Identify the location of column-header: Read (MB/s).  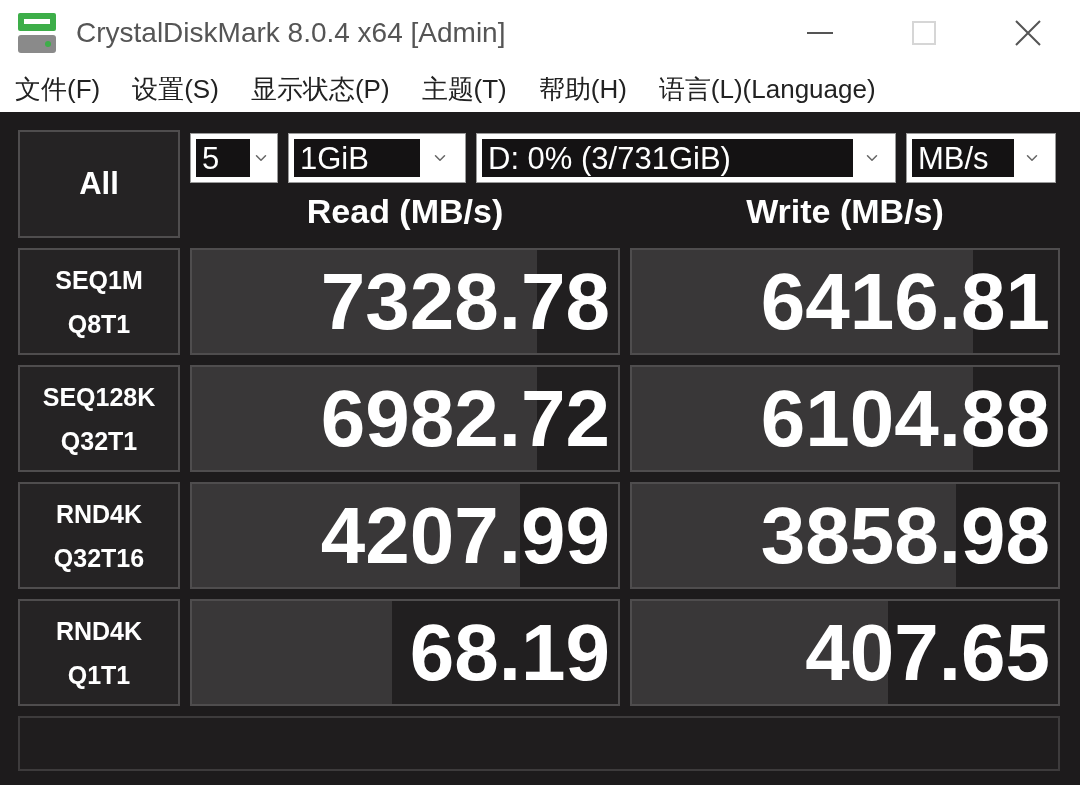
(405, 210).